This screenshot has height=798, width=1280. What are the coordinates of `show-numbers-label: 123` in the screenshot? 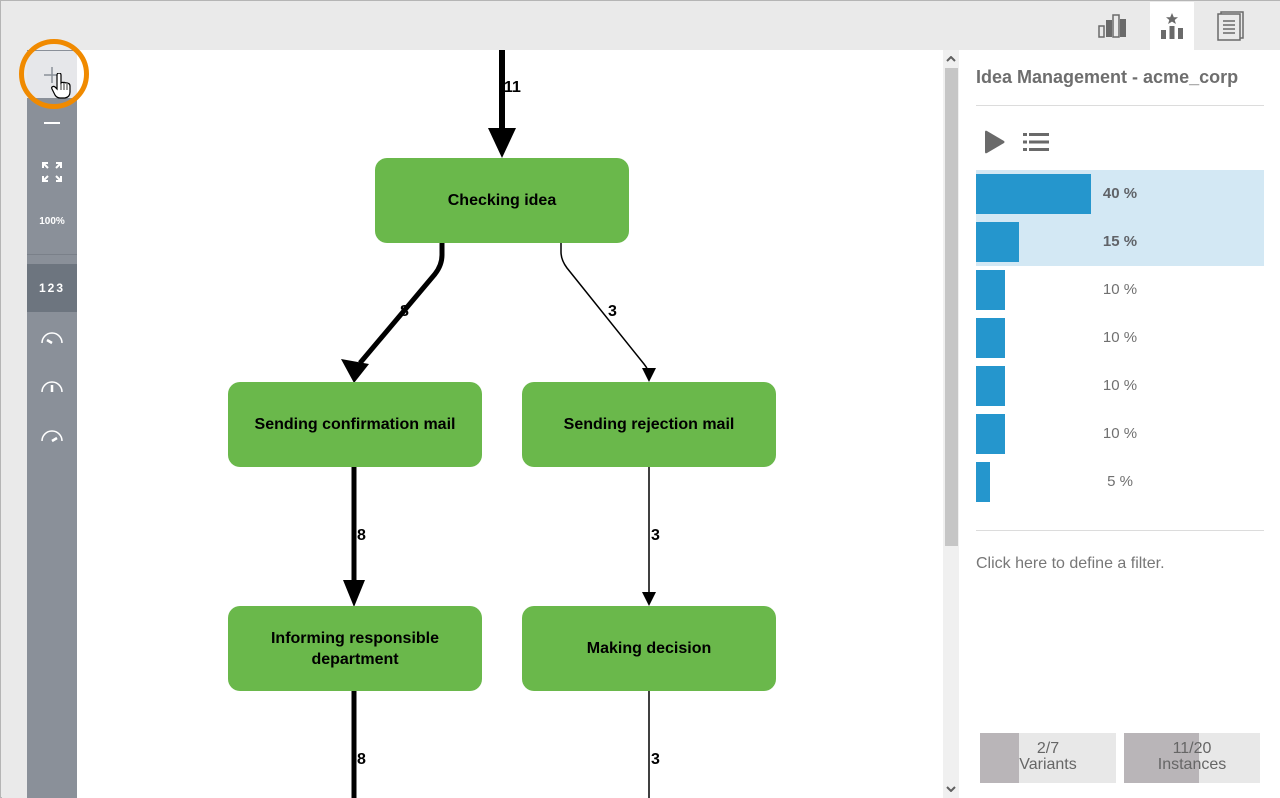 It's located at (52, 288).